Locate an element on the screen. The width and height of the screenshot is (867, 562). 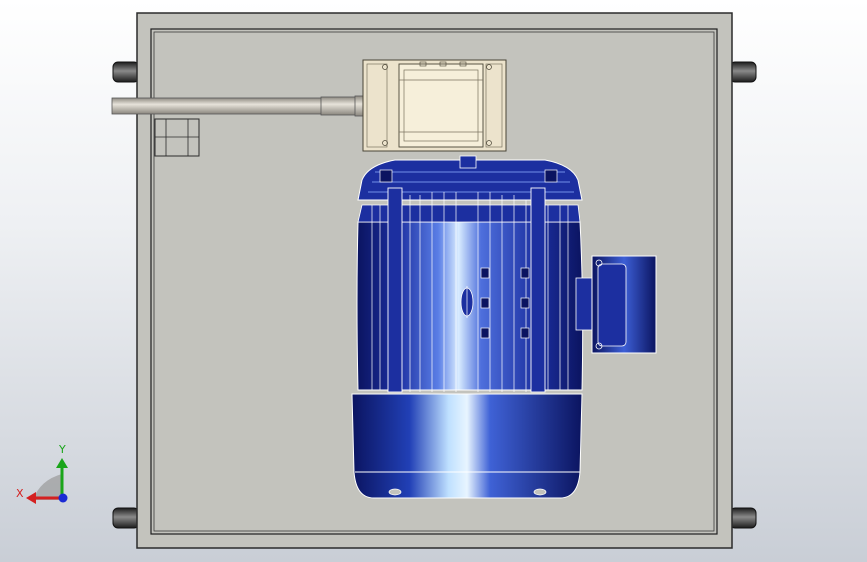
x-axis-arrow-head is located at coordinates (31, 498).